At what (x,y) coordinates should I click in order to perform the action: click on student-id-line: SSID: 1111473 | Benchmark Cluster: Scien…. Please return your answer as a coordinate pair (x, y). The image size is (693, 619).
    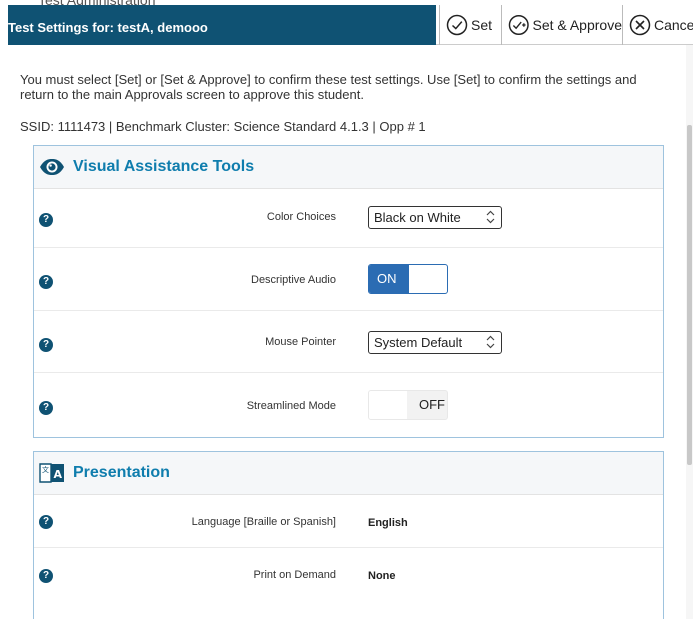
    Looking at the image, I should click on (223, 126).